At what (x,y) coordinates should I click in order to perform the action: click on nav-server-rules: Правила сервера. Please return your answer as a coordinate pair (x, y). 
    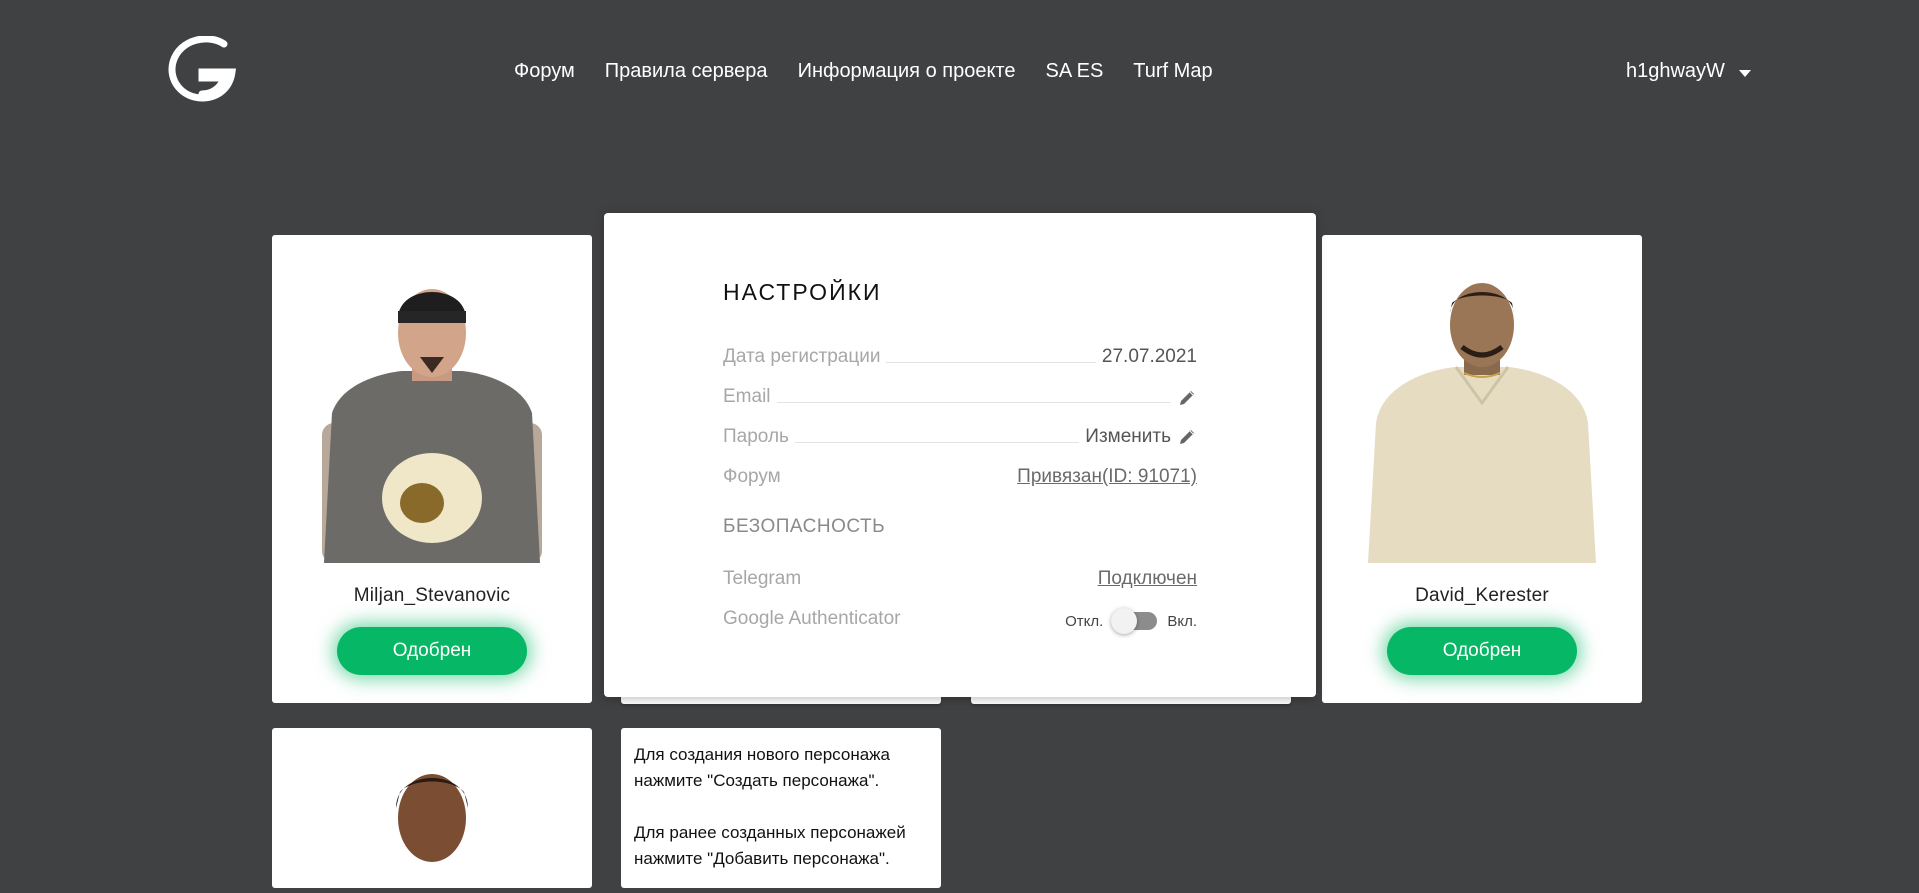
    Looking at the image, I should click on (686, 71).